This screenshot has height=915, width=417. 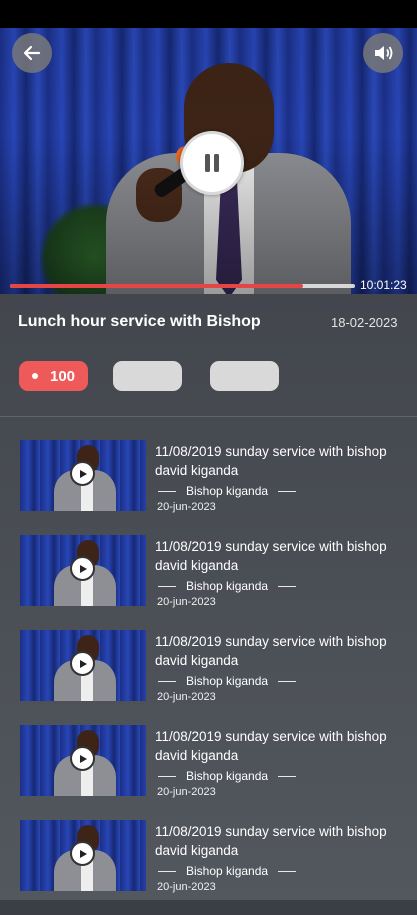 I want to click on video-date: 18-02-2023, so click(x=364, y=322).